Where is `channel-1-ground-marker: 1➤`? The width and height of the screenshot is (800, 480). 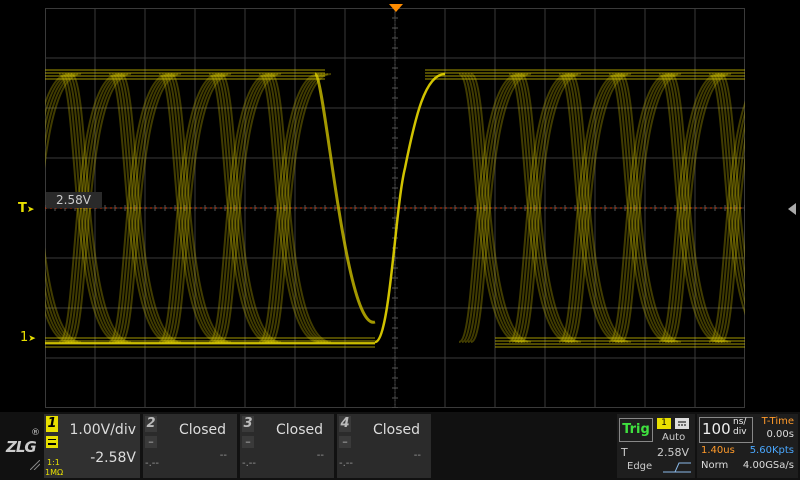 channel-1-ground-marker: 1➤ is located at coordinates (28, 337).